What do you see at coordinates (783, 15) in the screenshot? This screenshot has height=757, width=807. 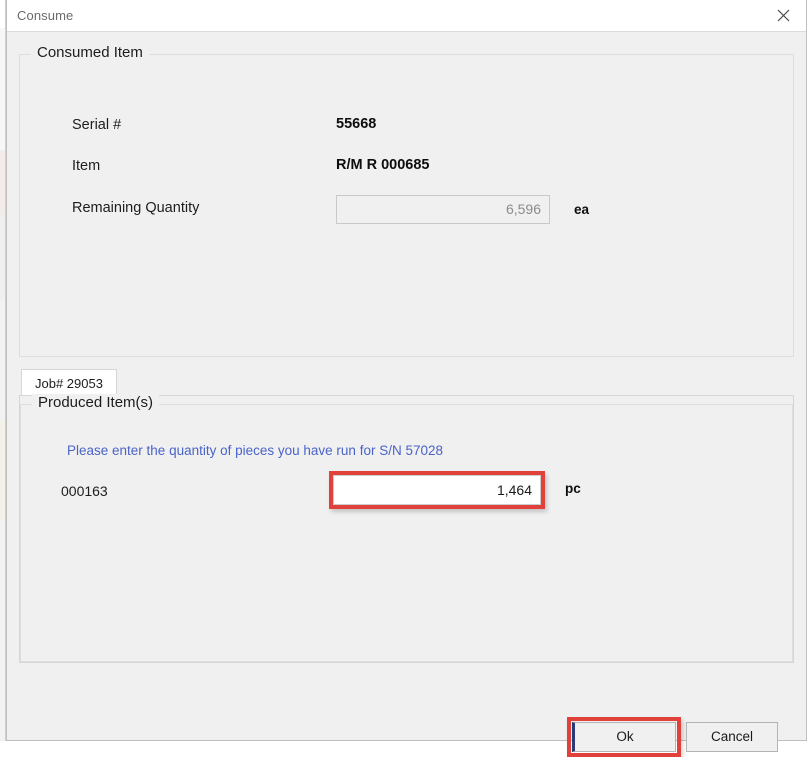 I see `close-icon` at bounding box center [783, 15].